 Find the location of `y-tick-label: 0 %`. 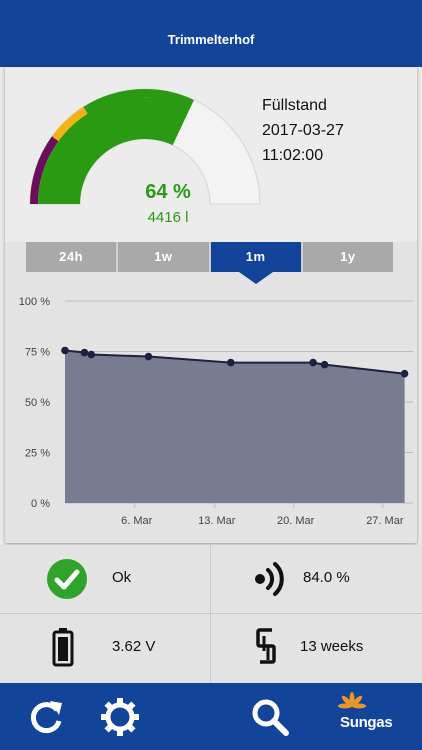

y-tick-label: 0 % is located at coordinates (40, 504).